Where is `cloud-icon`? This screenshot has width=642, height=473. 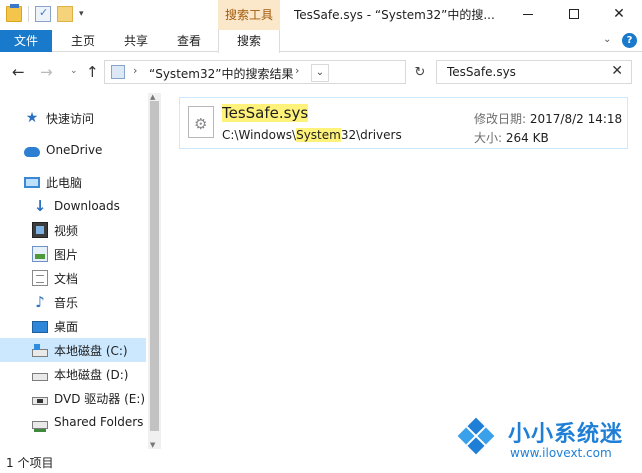
cloud-icon is located at coordinates (32, 151).